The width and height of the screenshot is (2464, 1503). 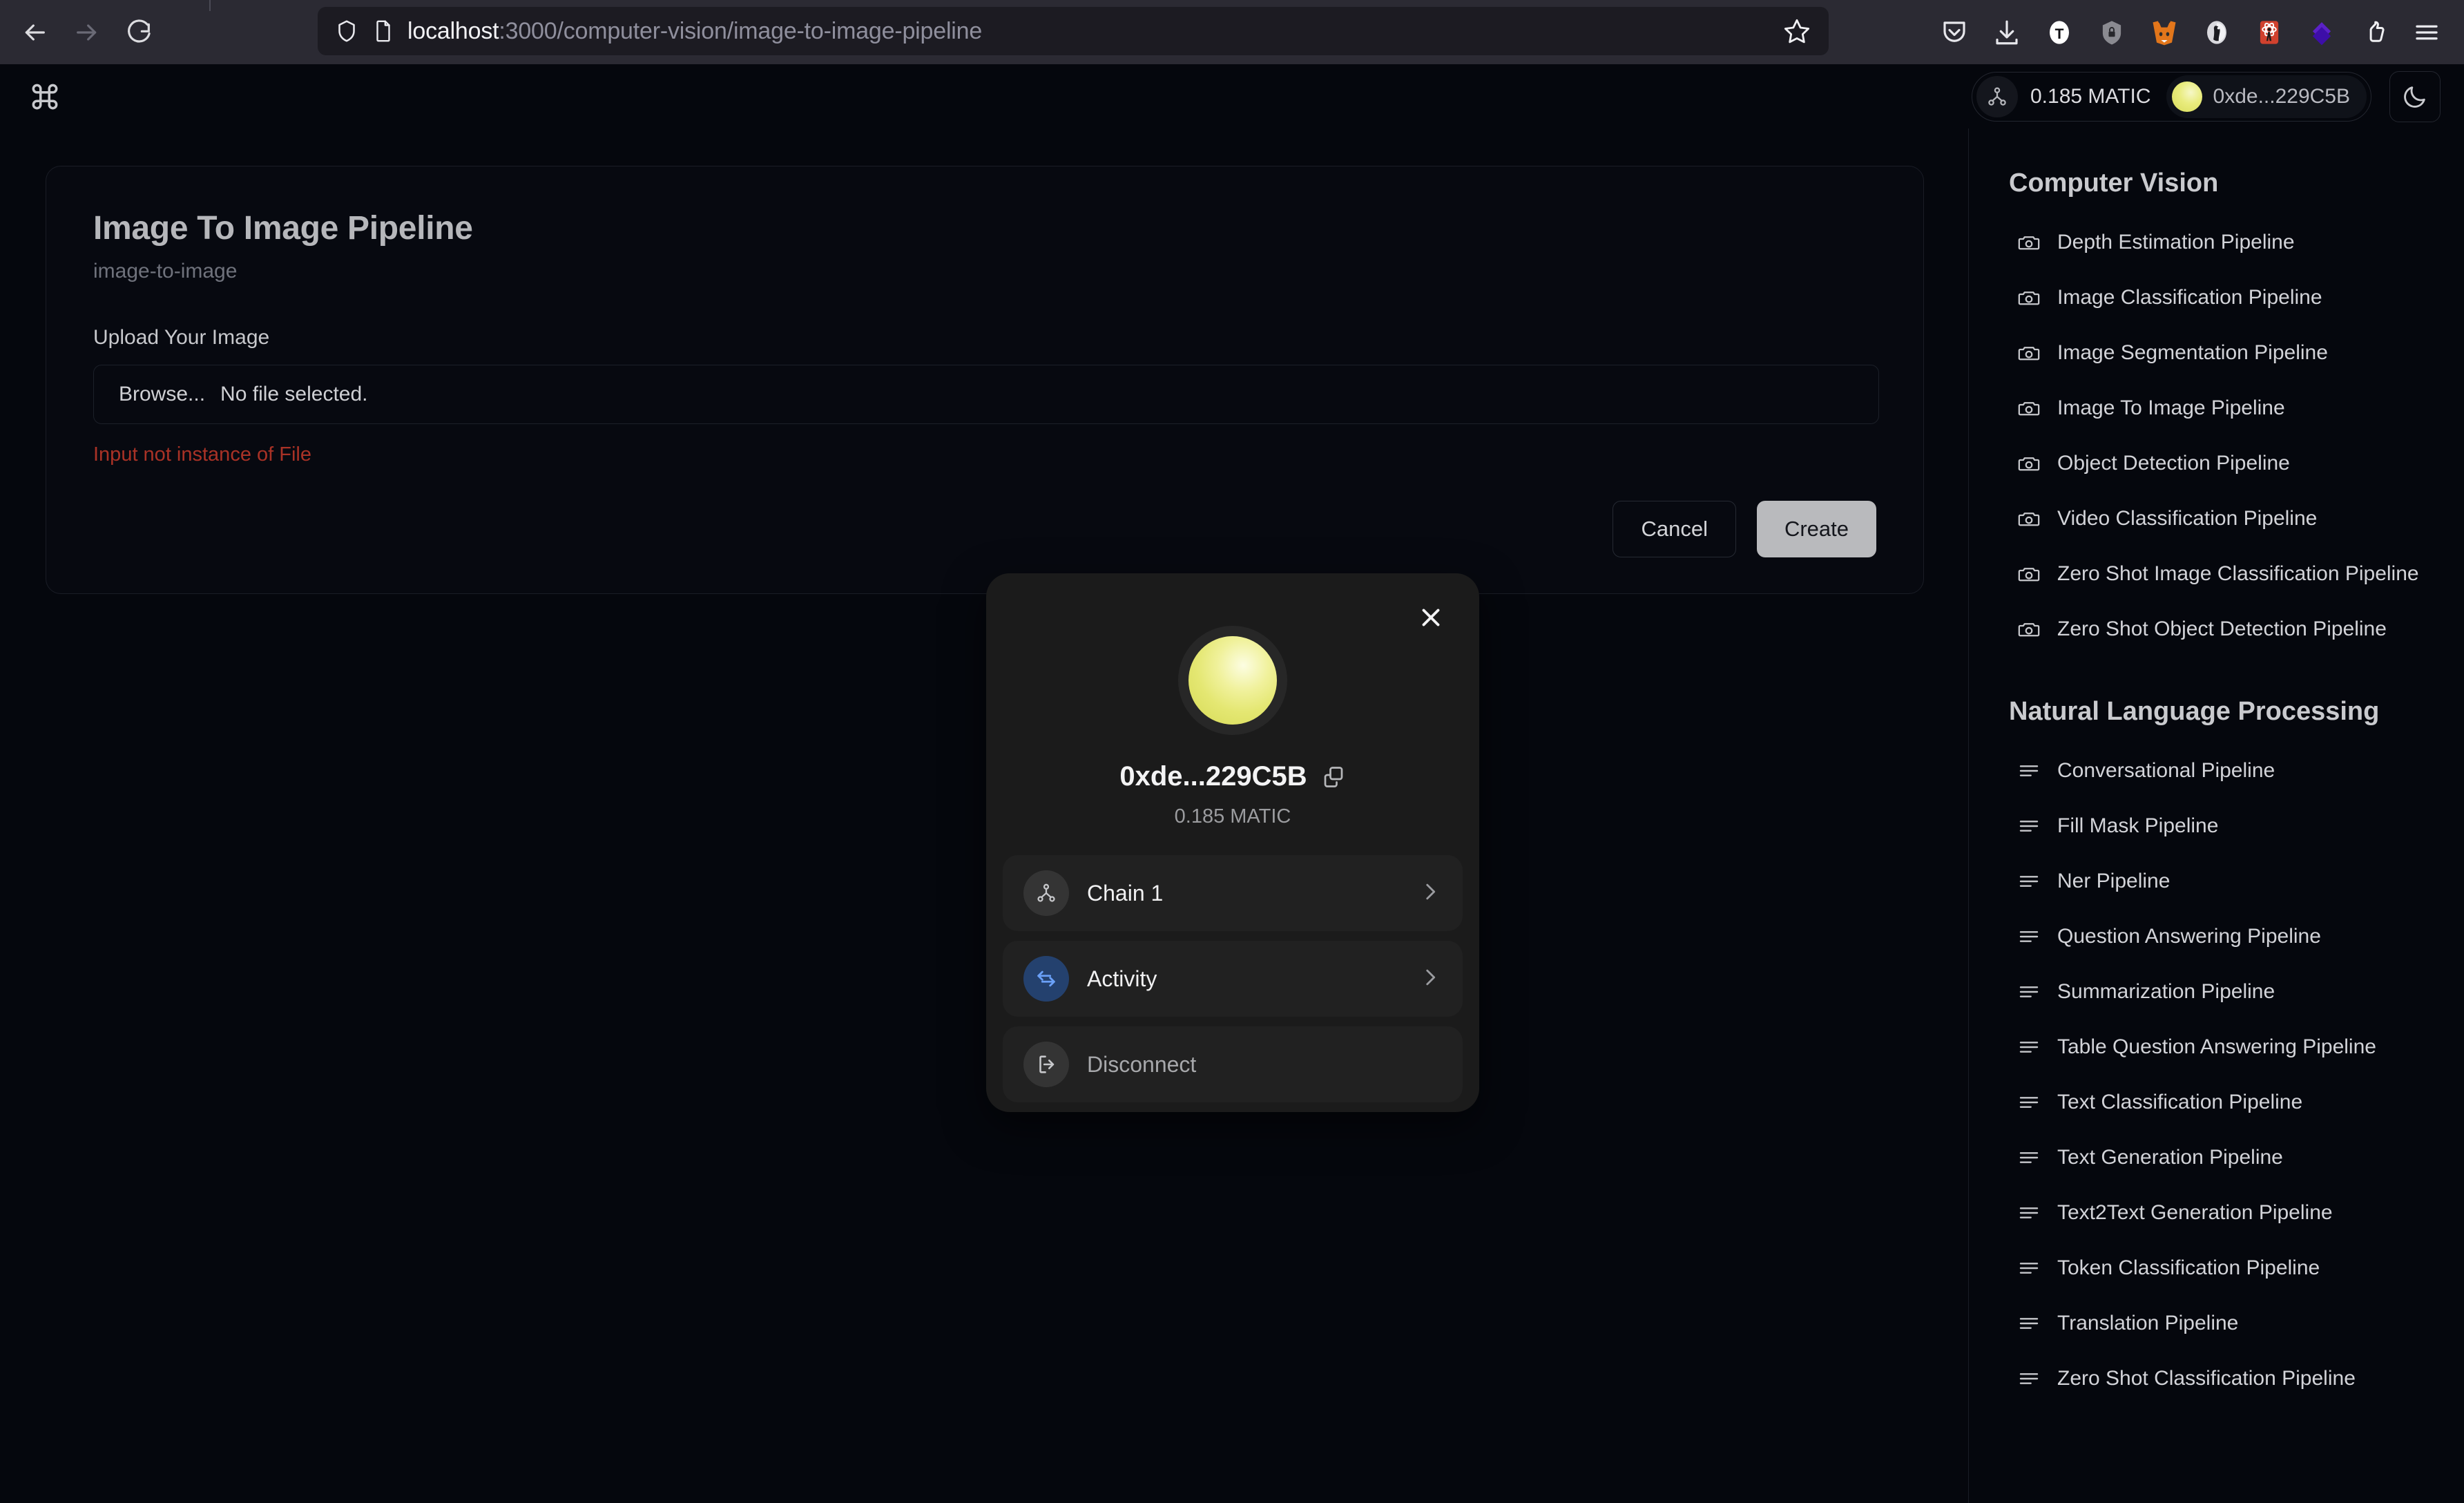 I want to click on create-button: Create, so click(x=1816, y=529).